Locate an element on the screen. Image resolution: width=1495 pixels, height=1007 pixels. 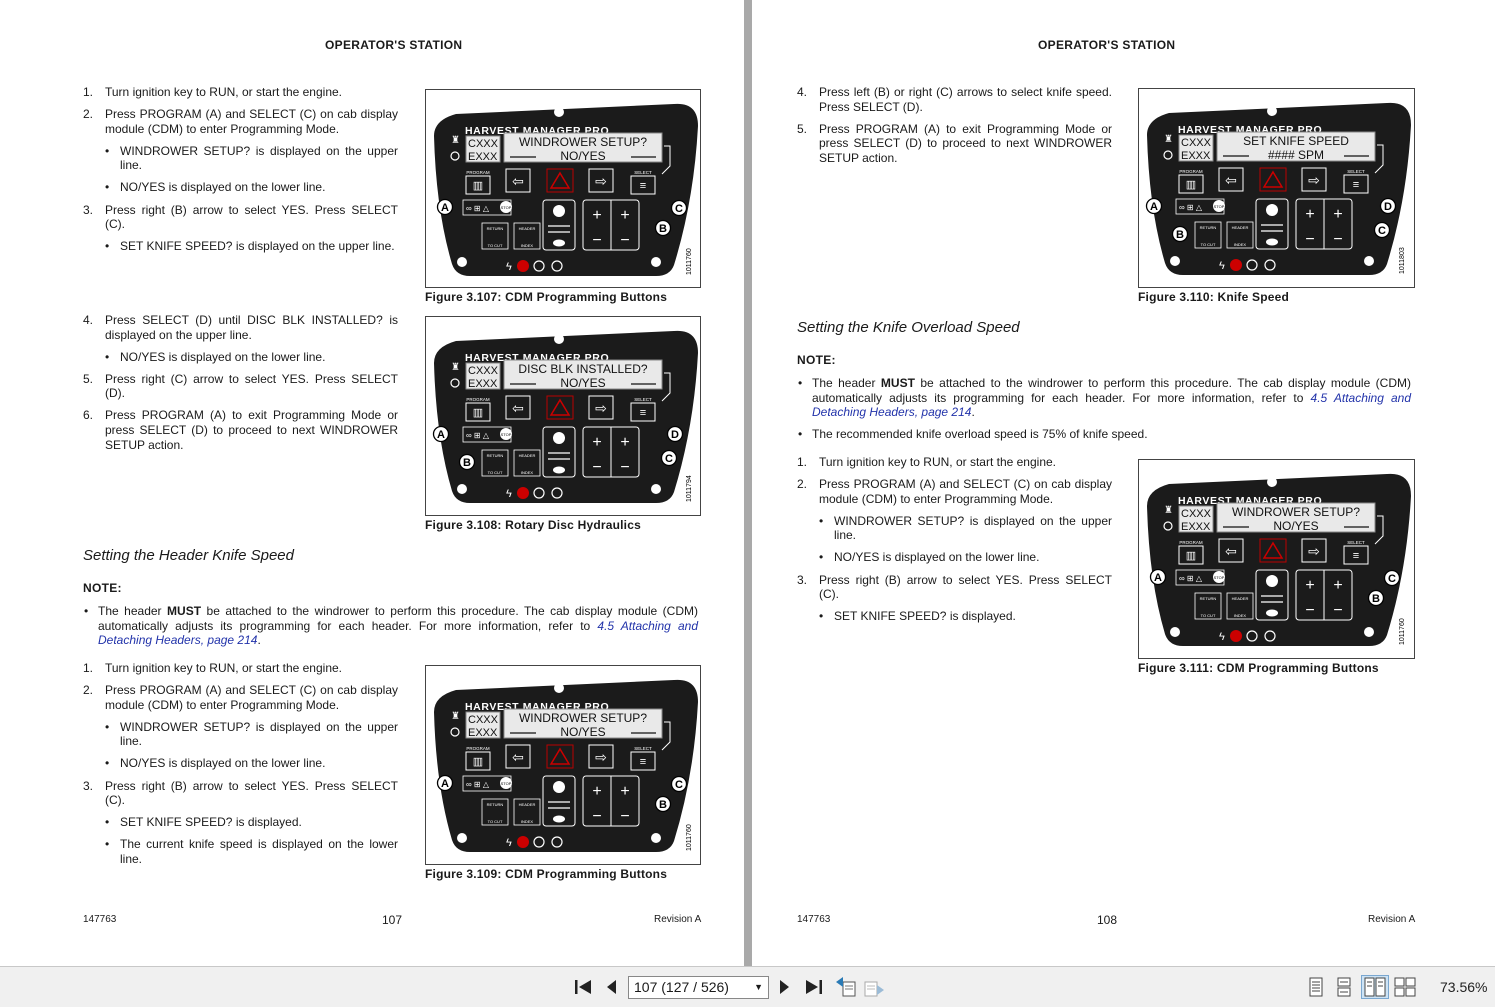
next-page-button is located at coordinates (785, 987).